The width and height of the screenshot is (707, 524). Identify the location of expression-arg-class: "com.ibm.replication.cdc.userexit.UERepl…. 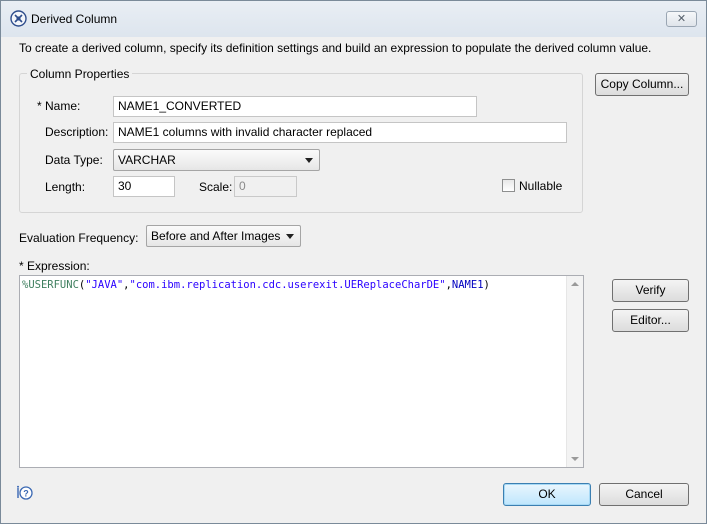
(287, 285).